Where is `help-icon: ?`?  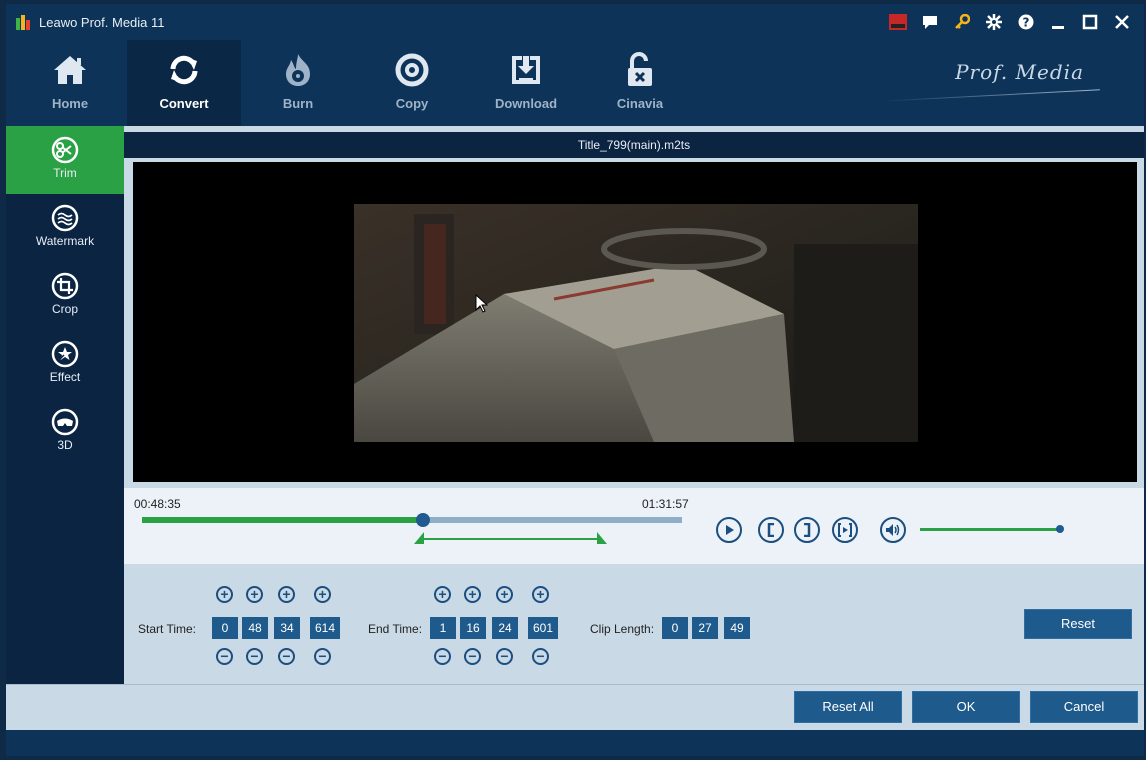
help-icon: ? is located at coordinates (1026, 22).